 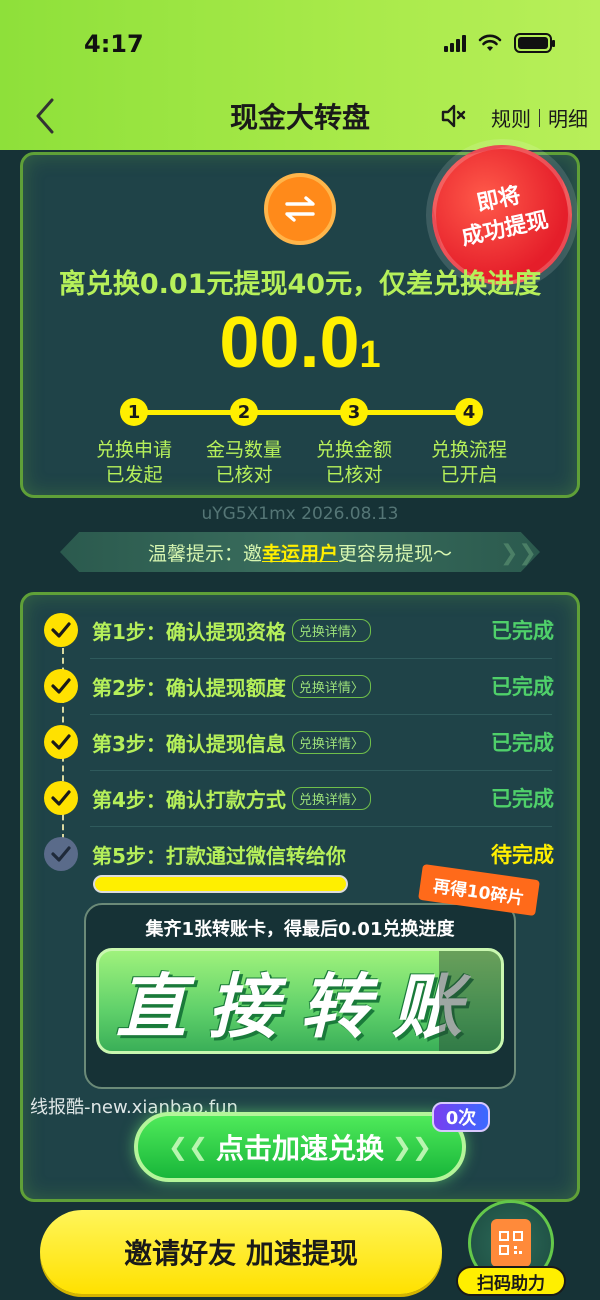 I want to click on accelerate-exchange-button: ❮❮ 点击加速兑换 ❯❯, so click(x=300, y=1147).